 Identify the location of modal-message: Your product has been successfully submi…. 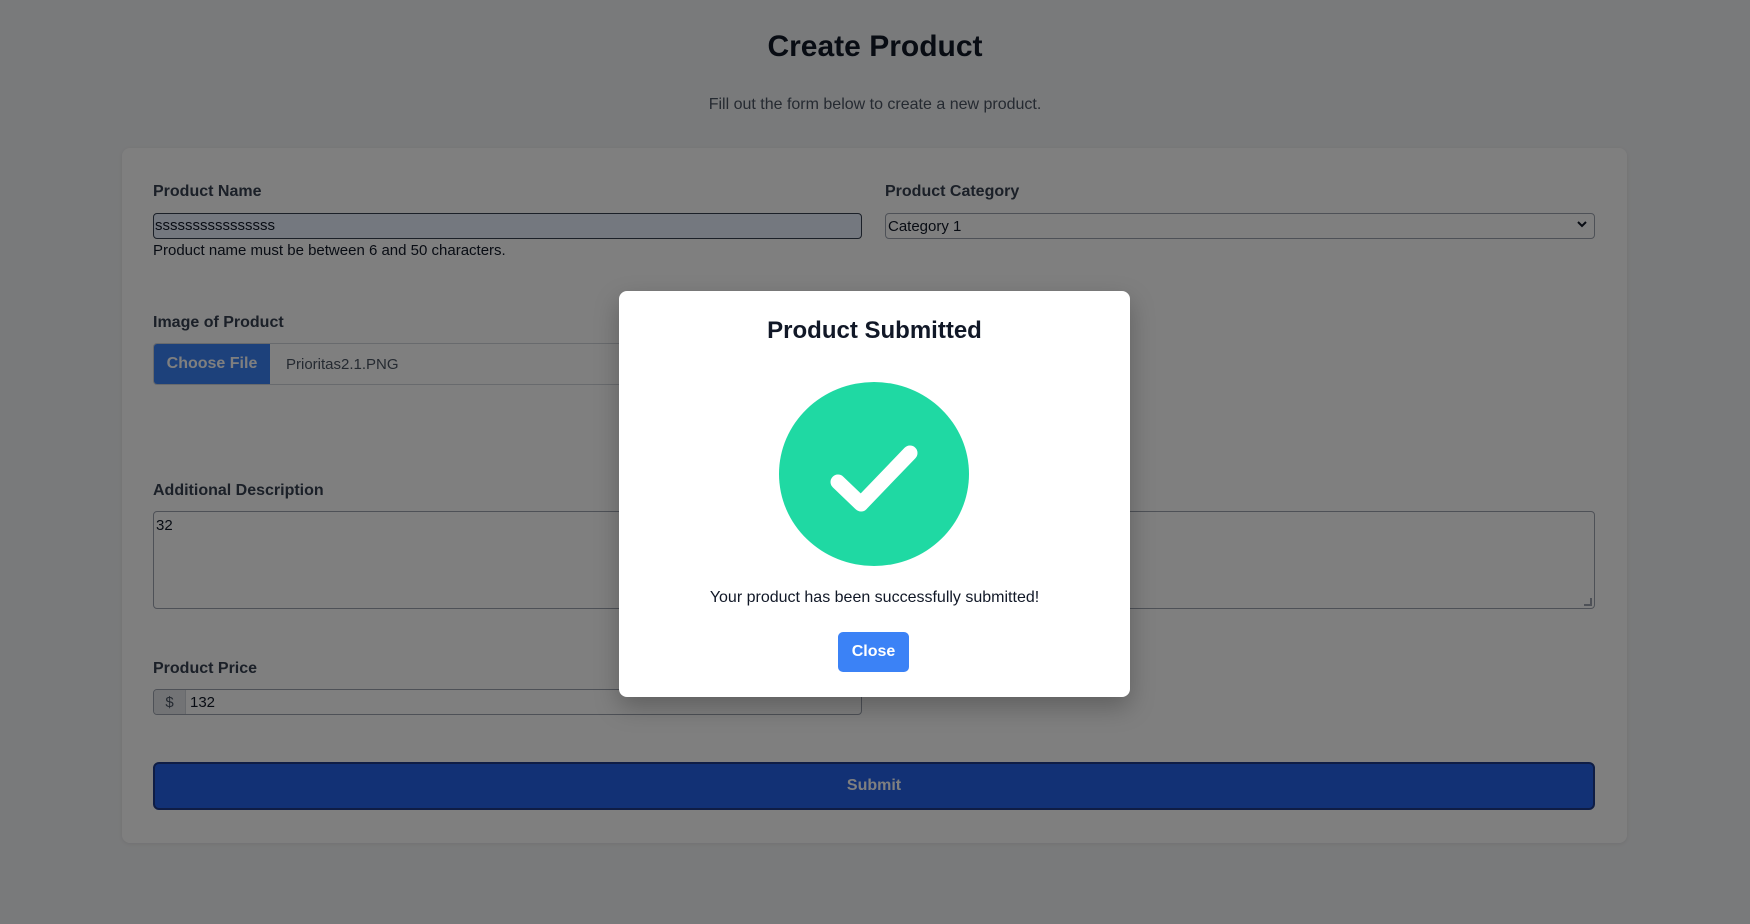
(874, 597).